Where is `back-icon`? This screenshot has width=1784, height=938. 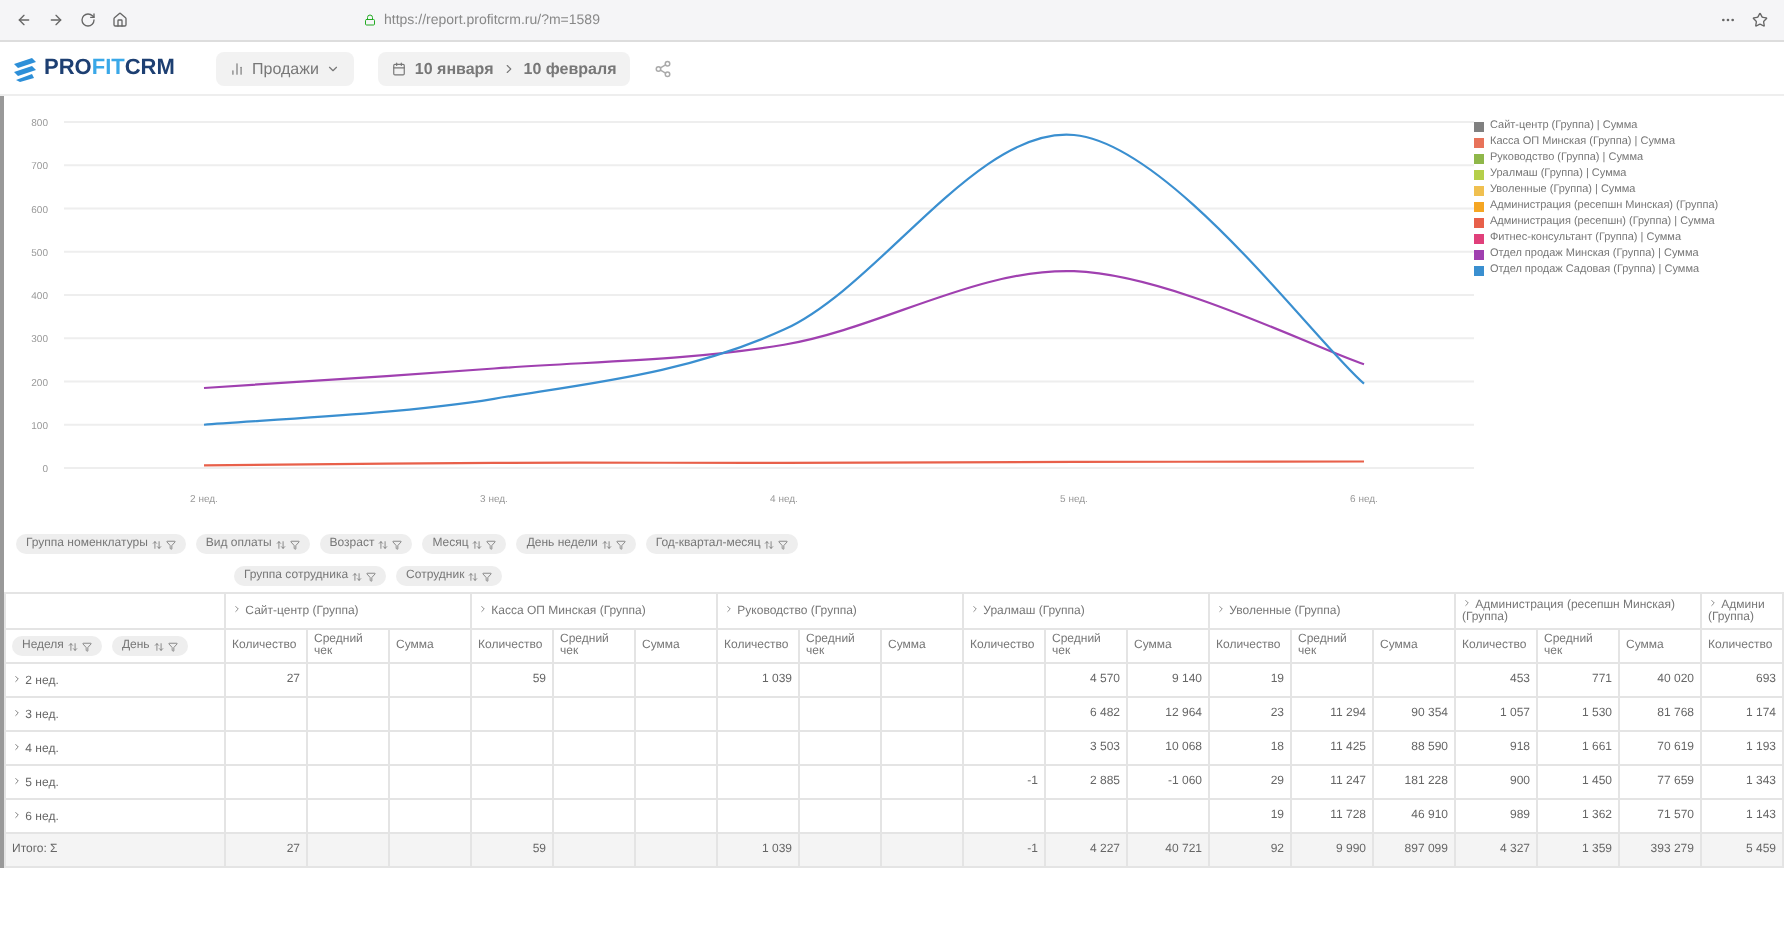 back-icon is located at coordinates (24, 20).